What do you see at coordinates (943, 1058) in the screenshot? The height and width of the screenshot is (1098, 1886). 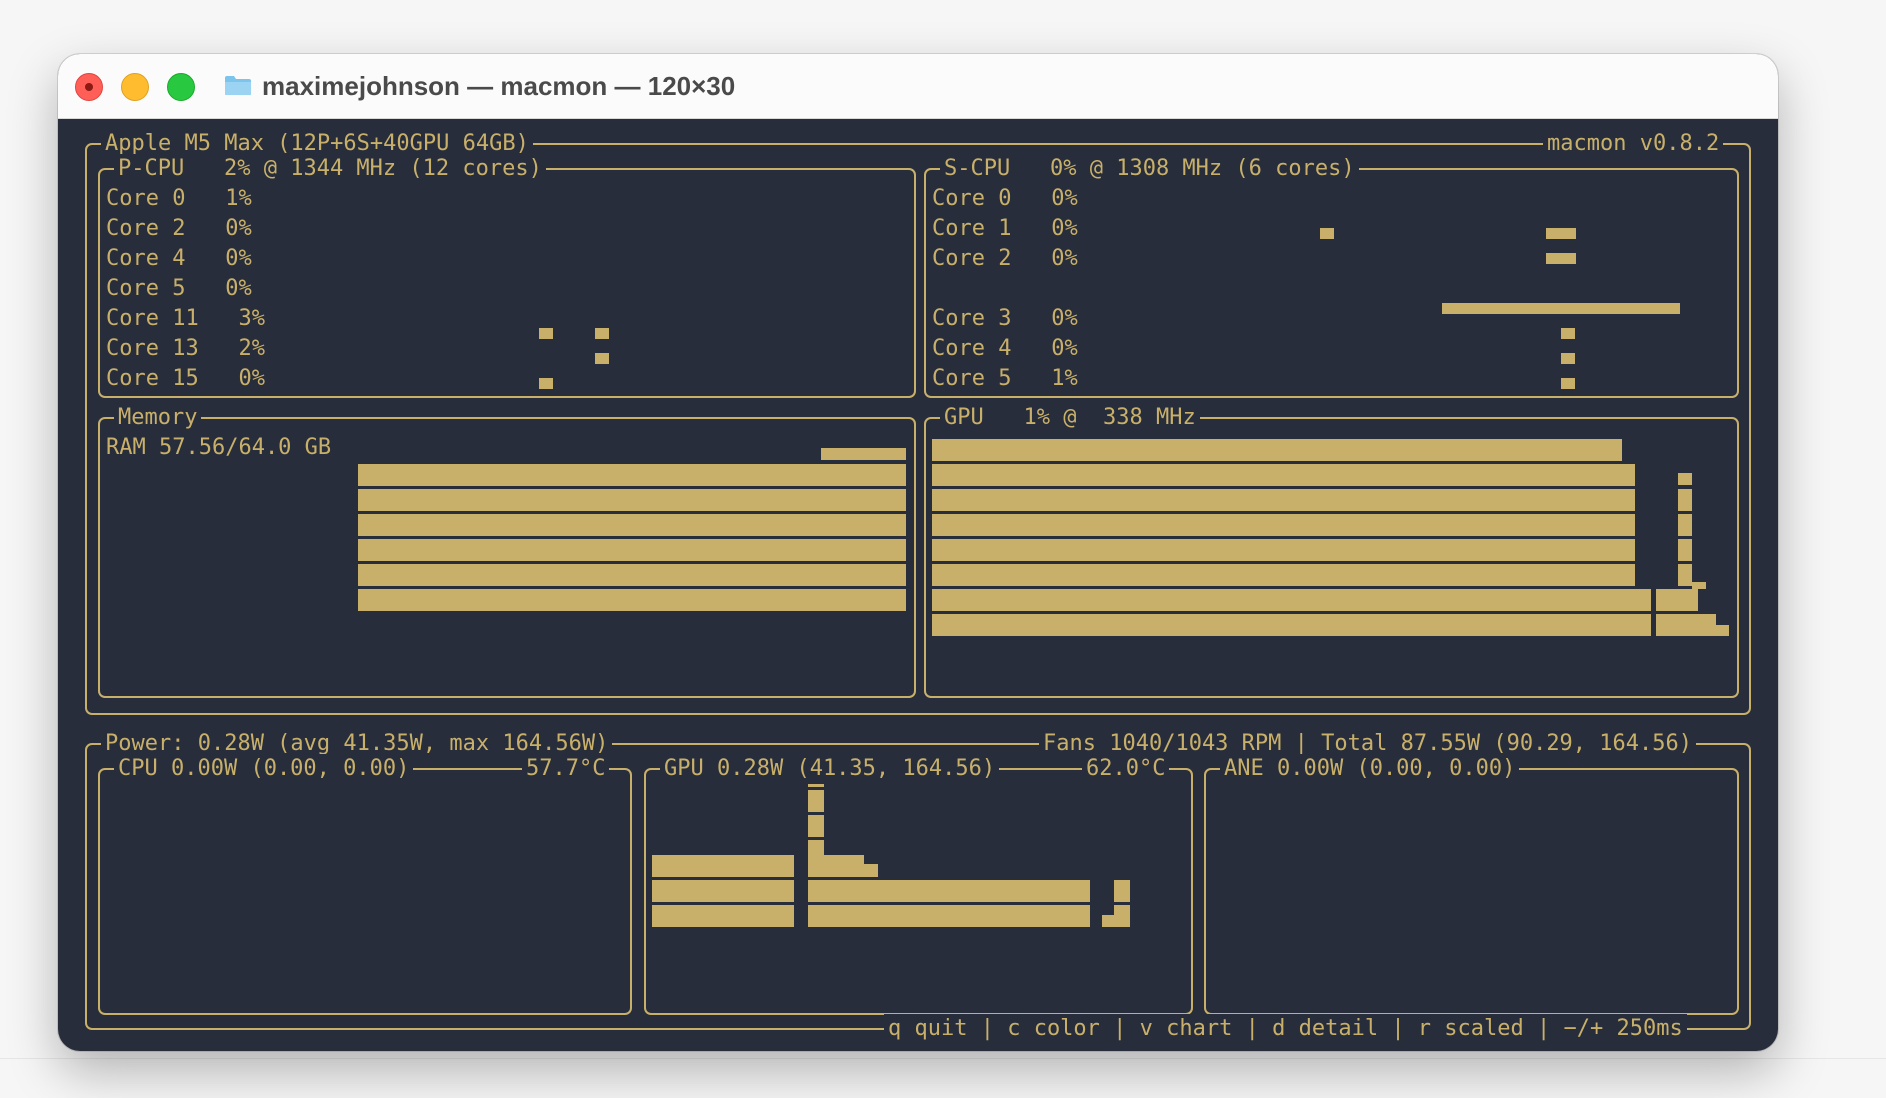 I see `desktop-separator` at bounding box center [943, 1058].